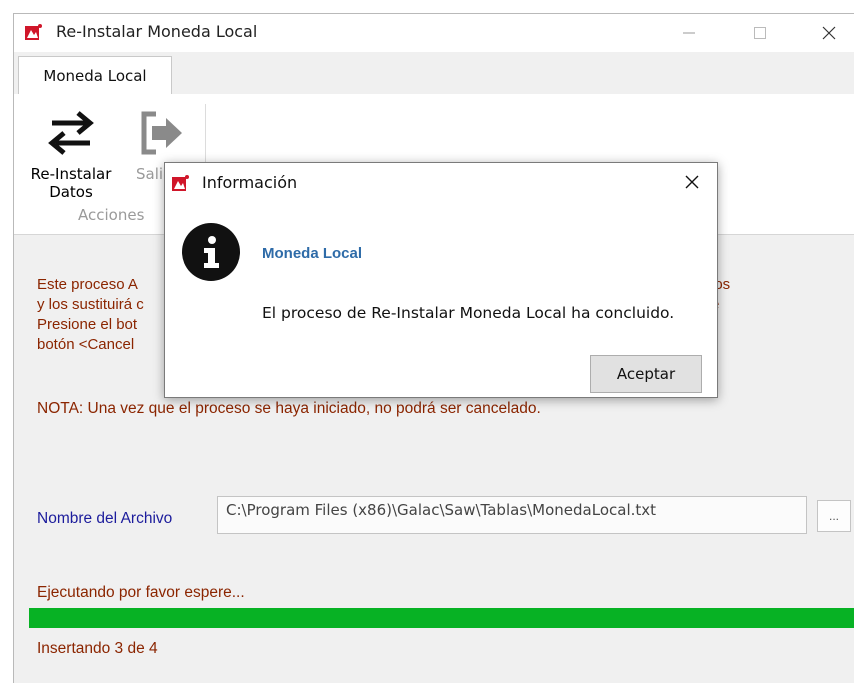 This screenshot has height=683, width=854. Describe the element at coordinates (157, 31) in the screenshot. I see `window-title: Re-Instalar Moneda Local` at that location.